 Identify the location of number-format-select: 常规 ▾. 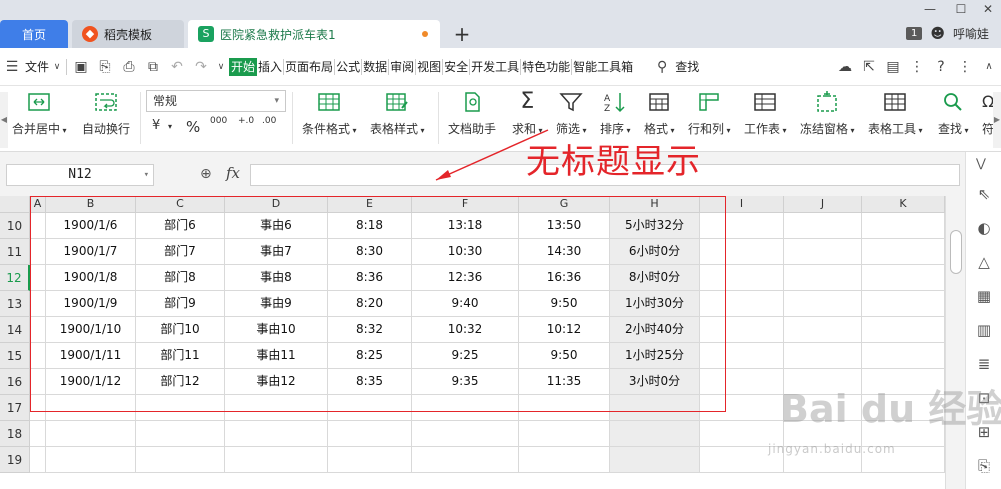
(216, 101).